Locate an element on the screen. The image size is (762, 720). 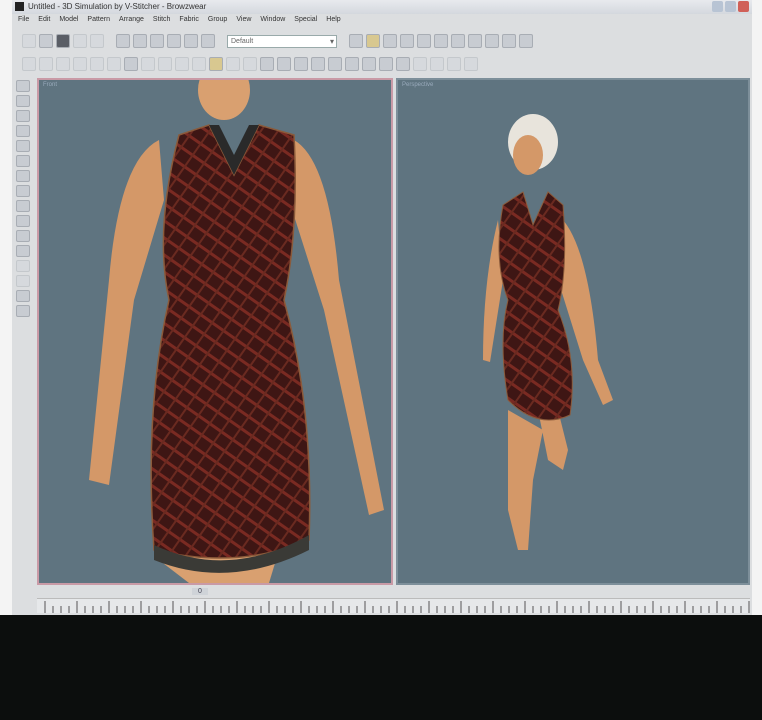
menu-arrange: Arrange is located at coordinates (131, 21).